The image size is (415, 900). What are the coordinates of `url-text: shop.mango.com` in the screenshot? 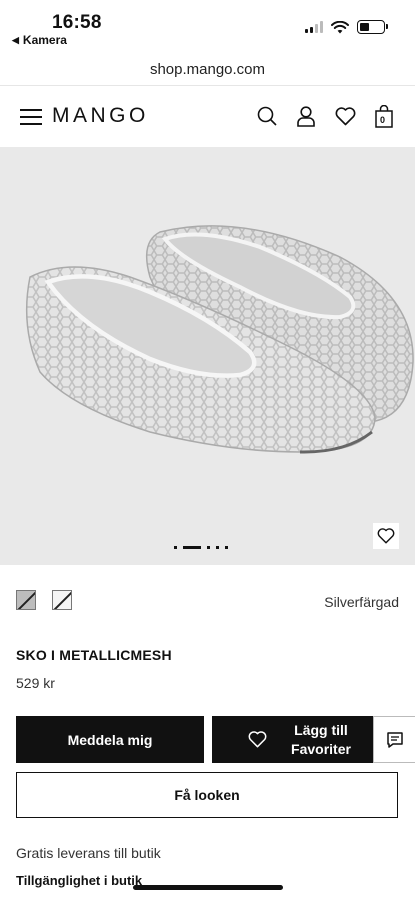 It's located at (207, 69).